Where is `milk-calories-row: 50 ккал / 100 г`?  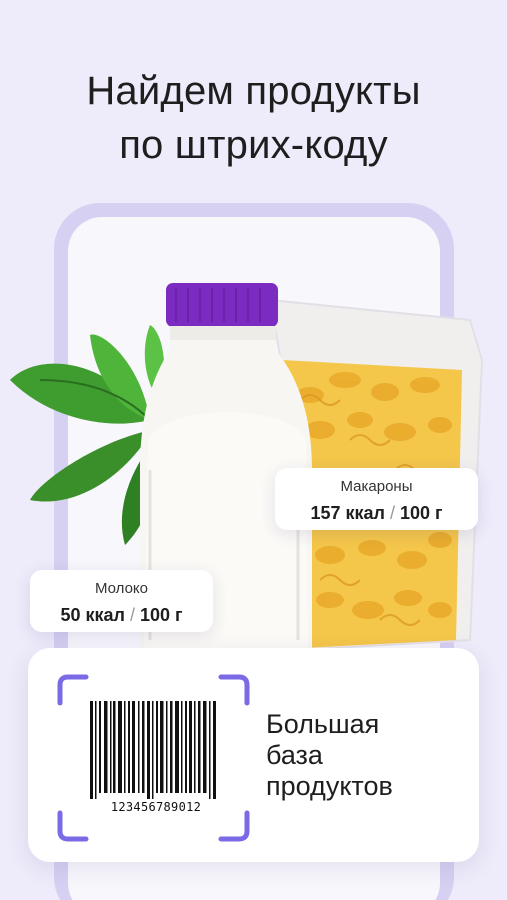 milk-calories-row: 50 ккал / 100 г is located at coordinates (121, 615).